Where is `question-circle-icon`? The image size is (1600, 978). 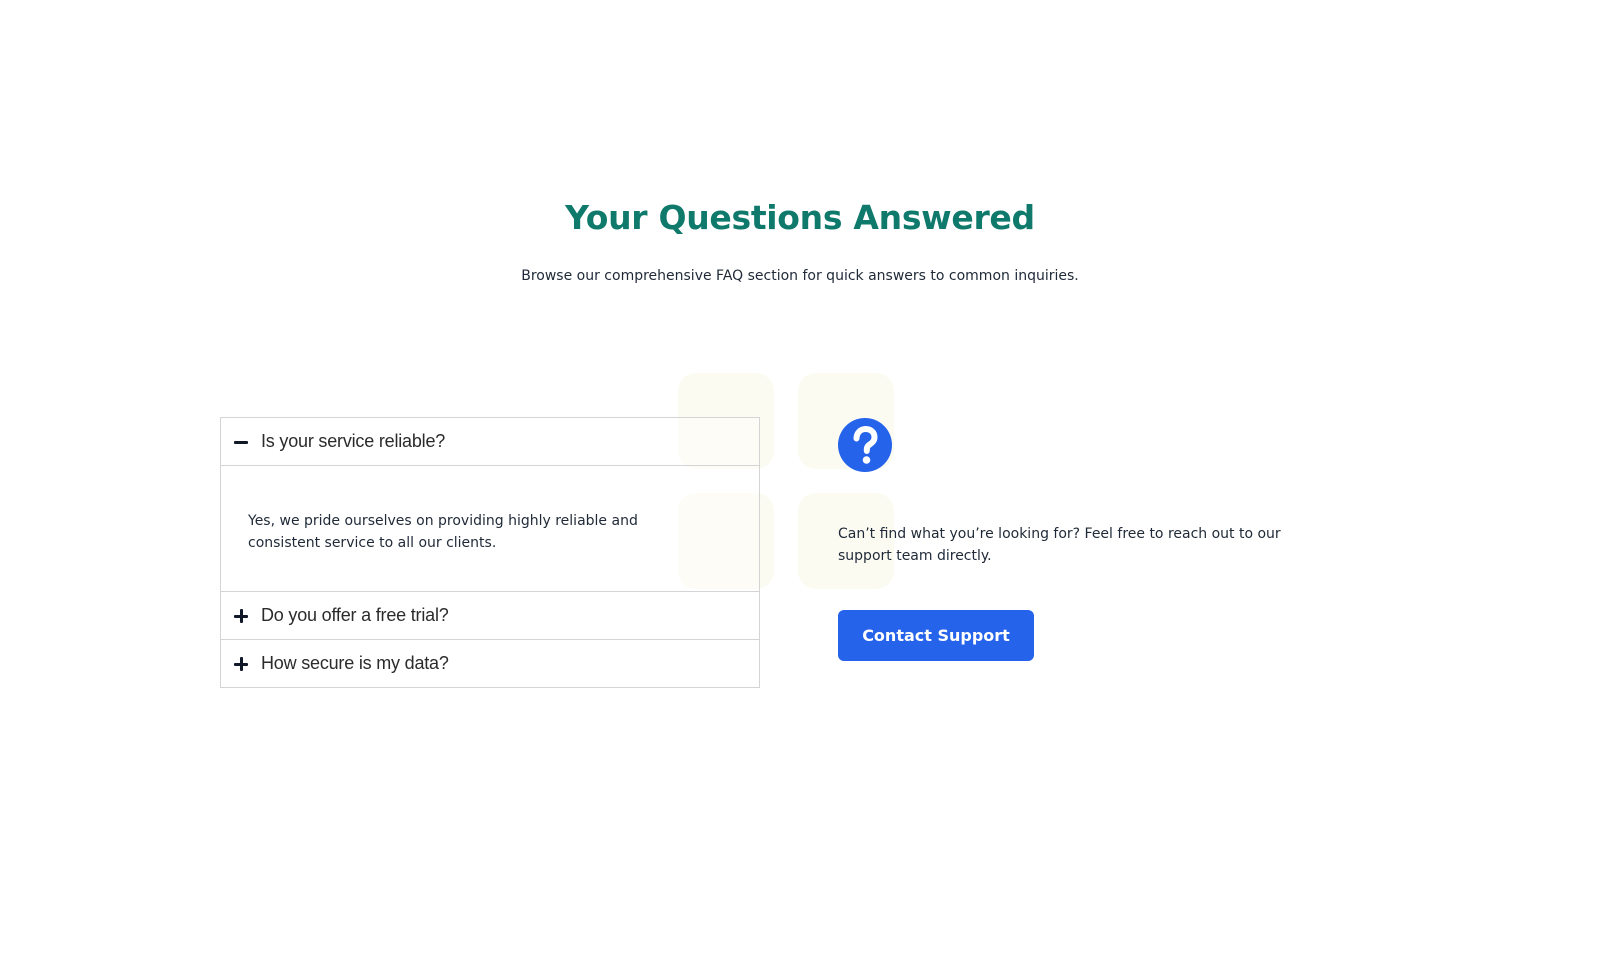 question-circle-icon is located at coordinates (865, 445).